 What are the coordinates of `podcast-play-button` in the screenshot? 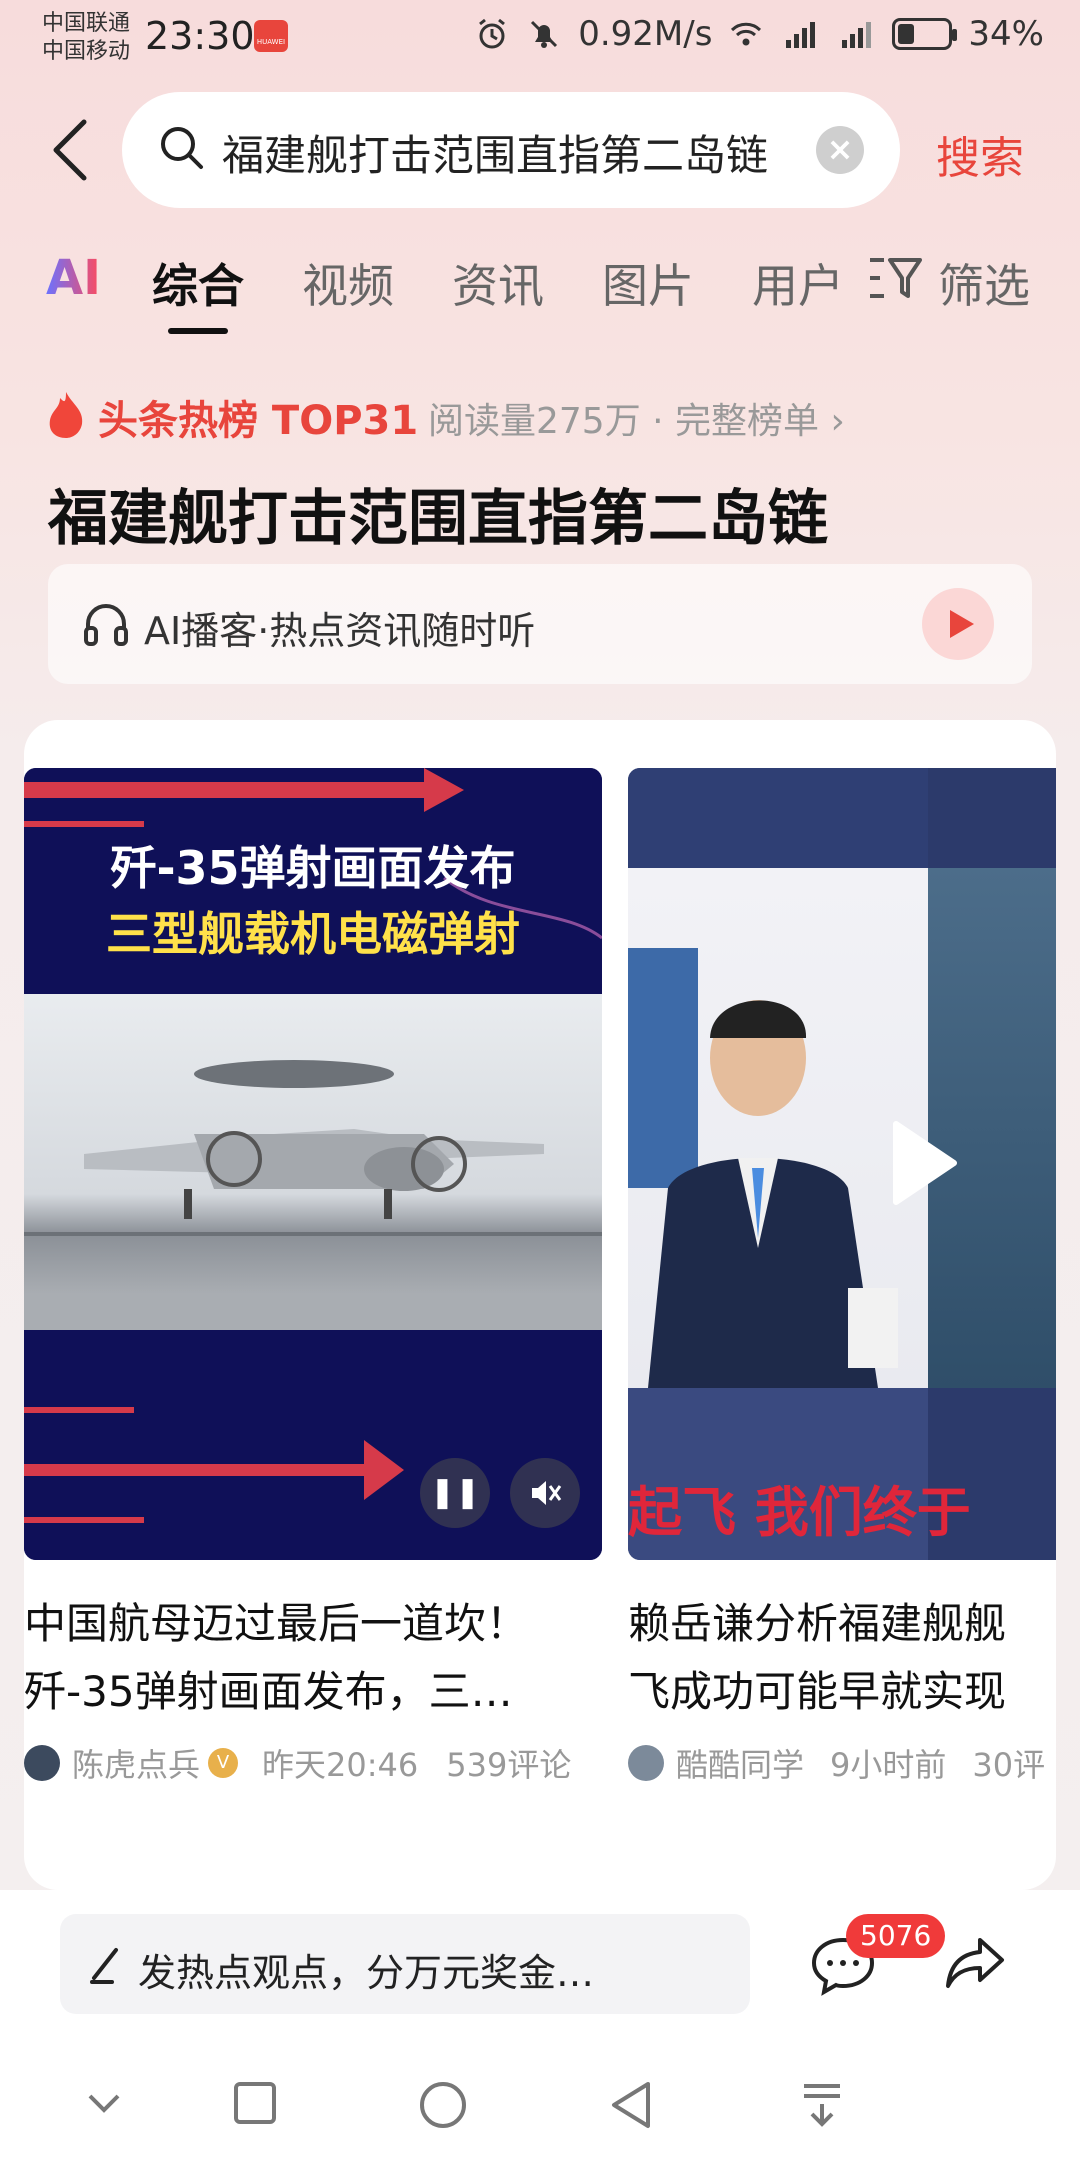 It's located at (958, 624).